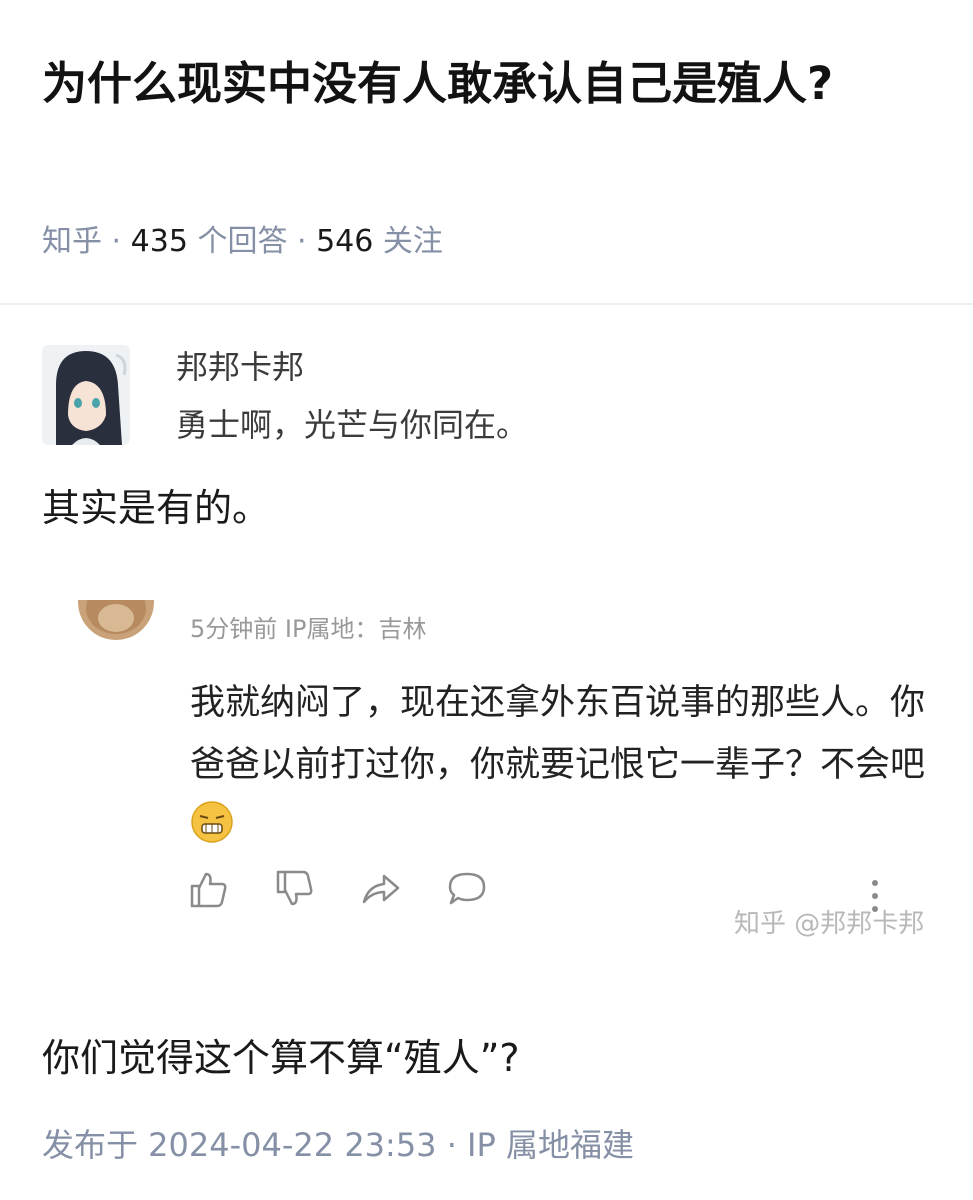  Describe the element at coordinates (116, 620) in the screenshot. I see `commenter-avatar` at that location.